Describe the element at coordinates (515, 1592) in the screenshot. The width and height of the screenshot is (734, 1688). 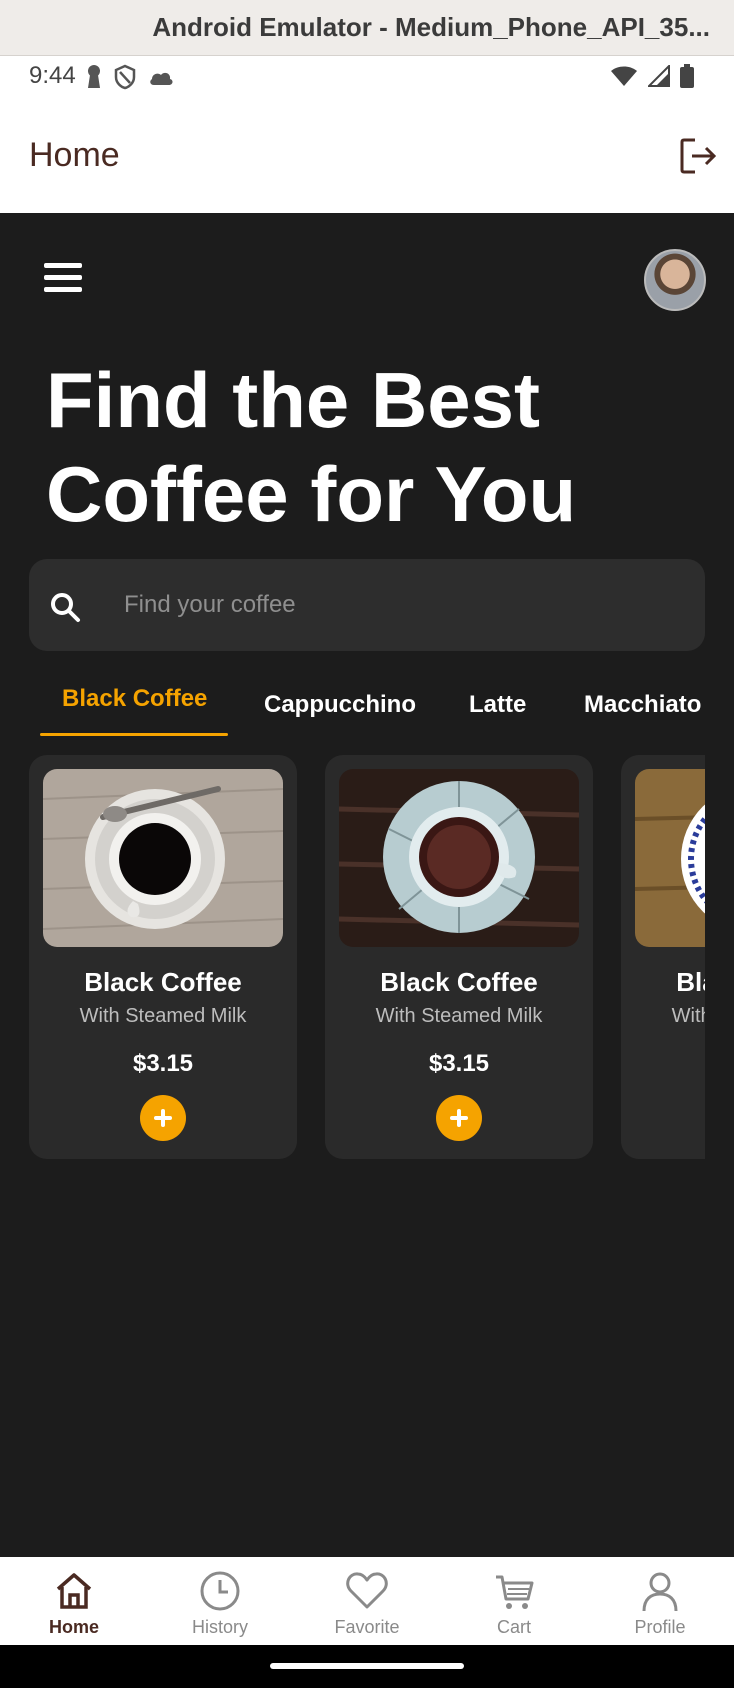
I see `cart-icon` at that location.